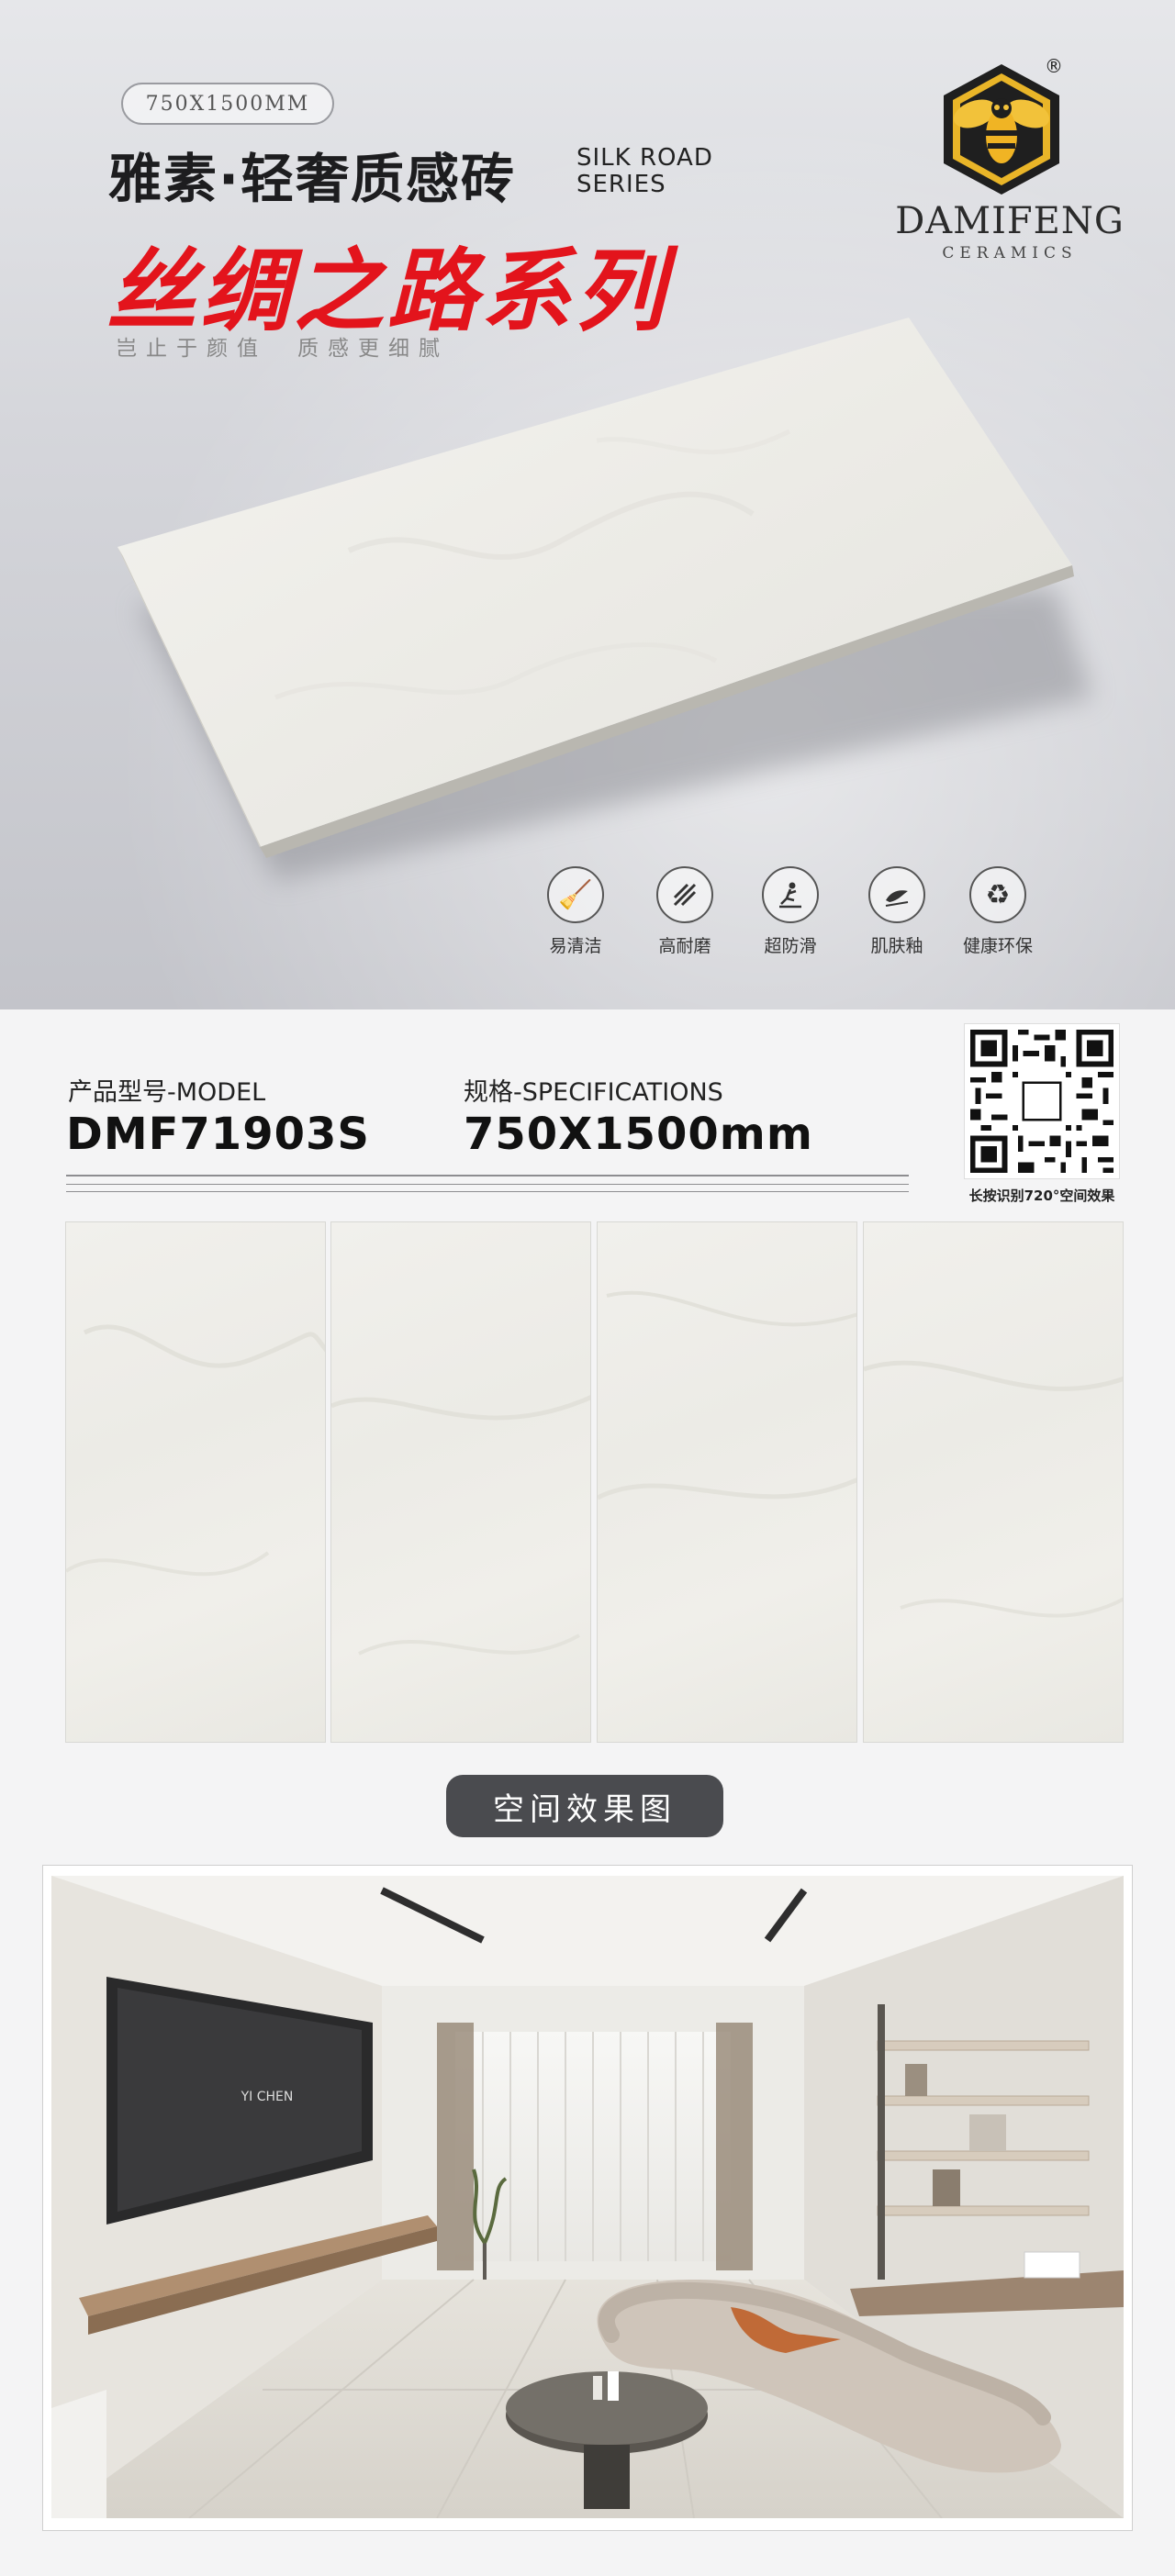  I want to click on feature-anti-slip: 超防滑, so click(790, 912).